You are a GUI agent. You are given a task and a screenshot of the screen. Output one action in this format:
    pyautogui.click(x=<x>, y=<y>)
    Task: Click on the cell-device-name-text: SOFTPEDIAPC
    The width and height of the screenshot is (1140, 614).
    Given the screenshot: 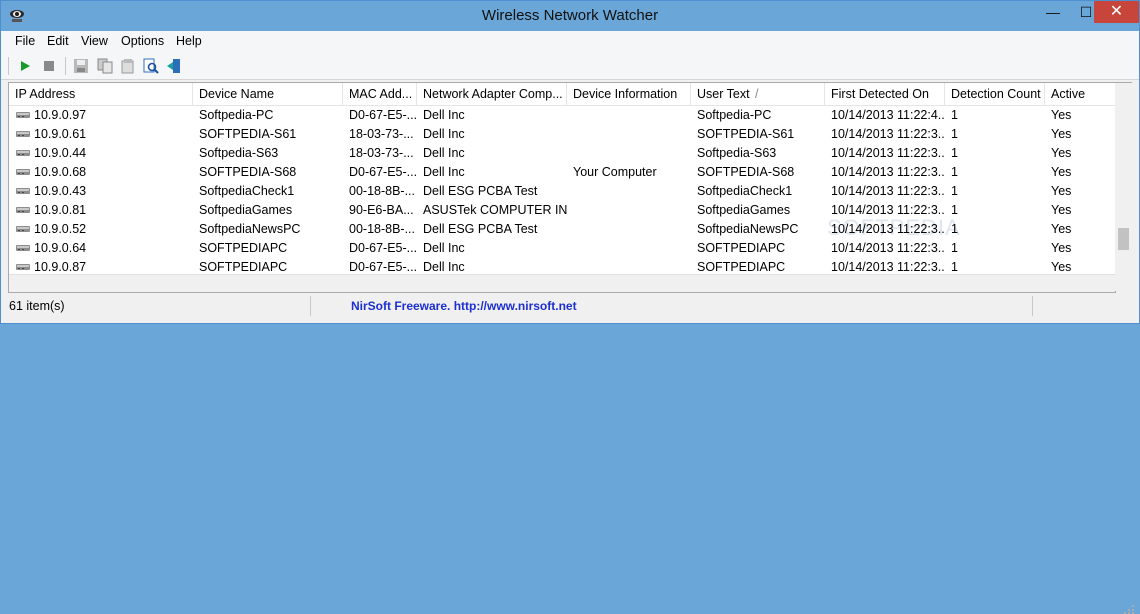 What is the action you would take?
    pyautogui.click(x=243, y=267)
    